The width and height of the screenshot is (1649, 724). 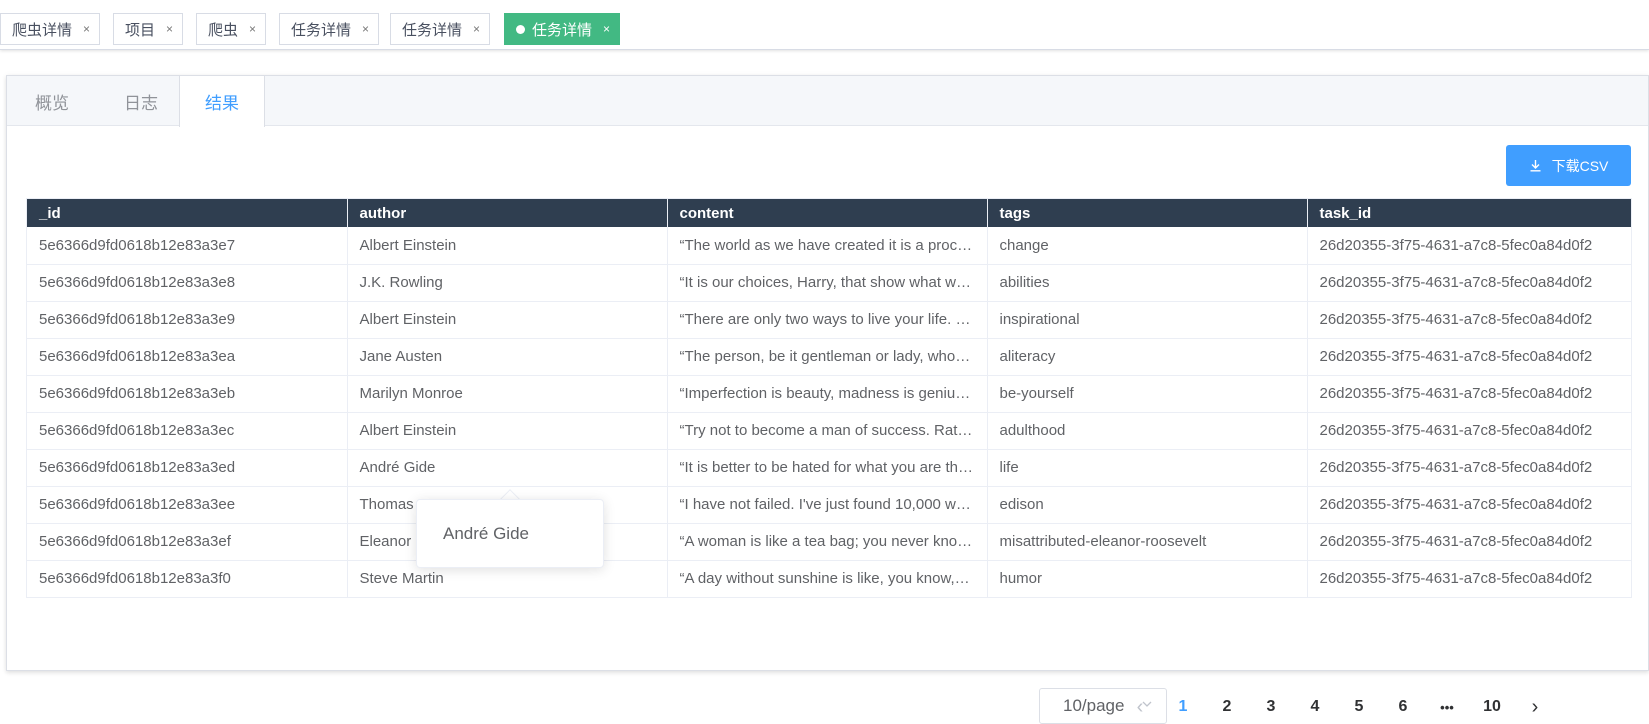 I want to click on table-cell-author: Jane Austen, so click(x=507, y=357).